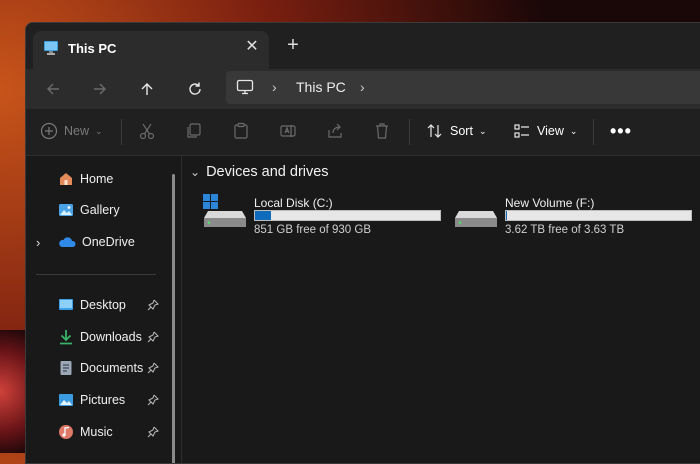  I want to click on copy-icon, so click(194, 130).